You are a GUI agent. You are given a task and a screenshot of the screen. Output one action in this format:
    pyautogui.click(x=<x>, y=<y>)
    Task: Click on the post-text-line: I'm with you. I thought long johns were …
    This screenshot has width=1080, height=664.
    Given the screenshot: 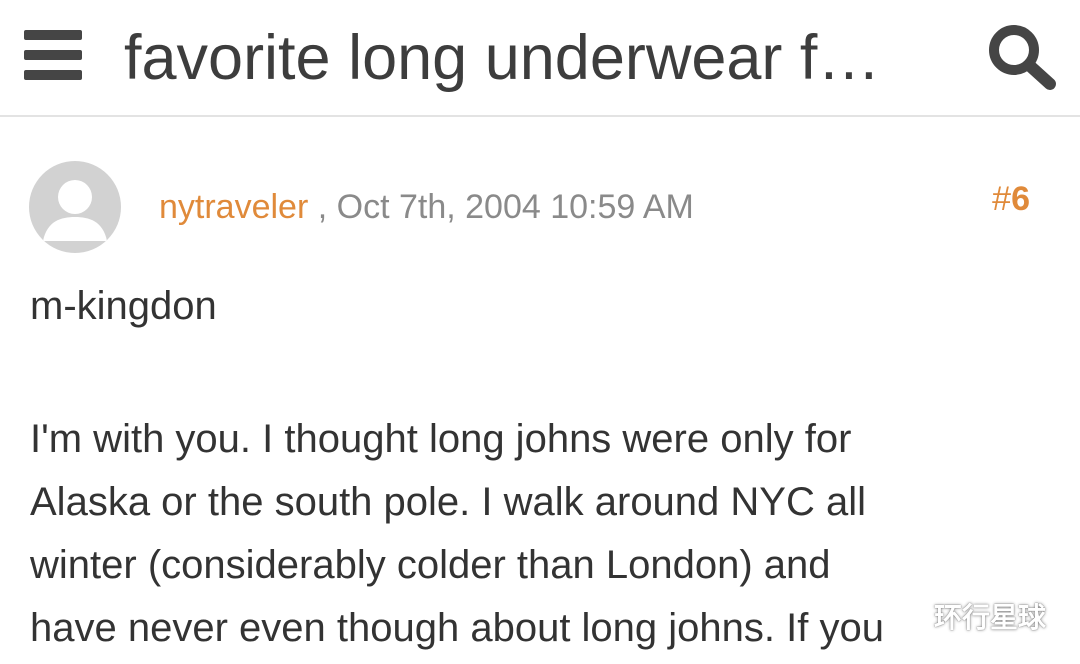 What is the action you would take?
    pyautogui.click(x=441, y=439)
    